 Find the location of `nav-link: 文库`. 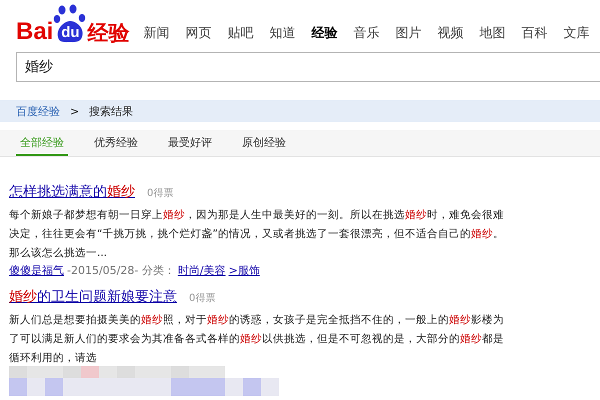

nav-link: 文库 is located at coordinates (581, 34).